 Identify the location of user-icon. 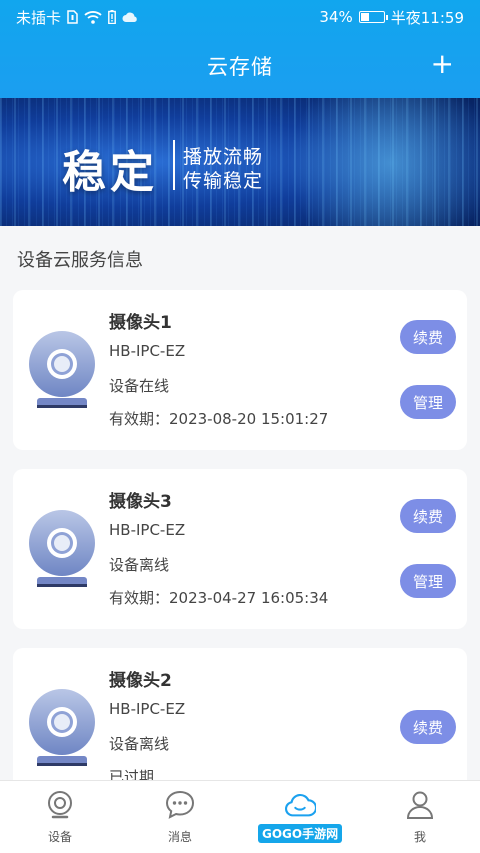
(420, 805).